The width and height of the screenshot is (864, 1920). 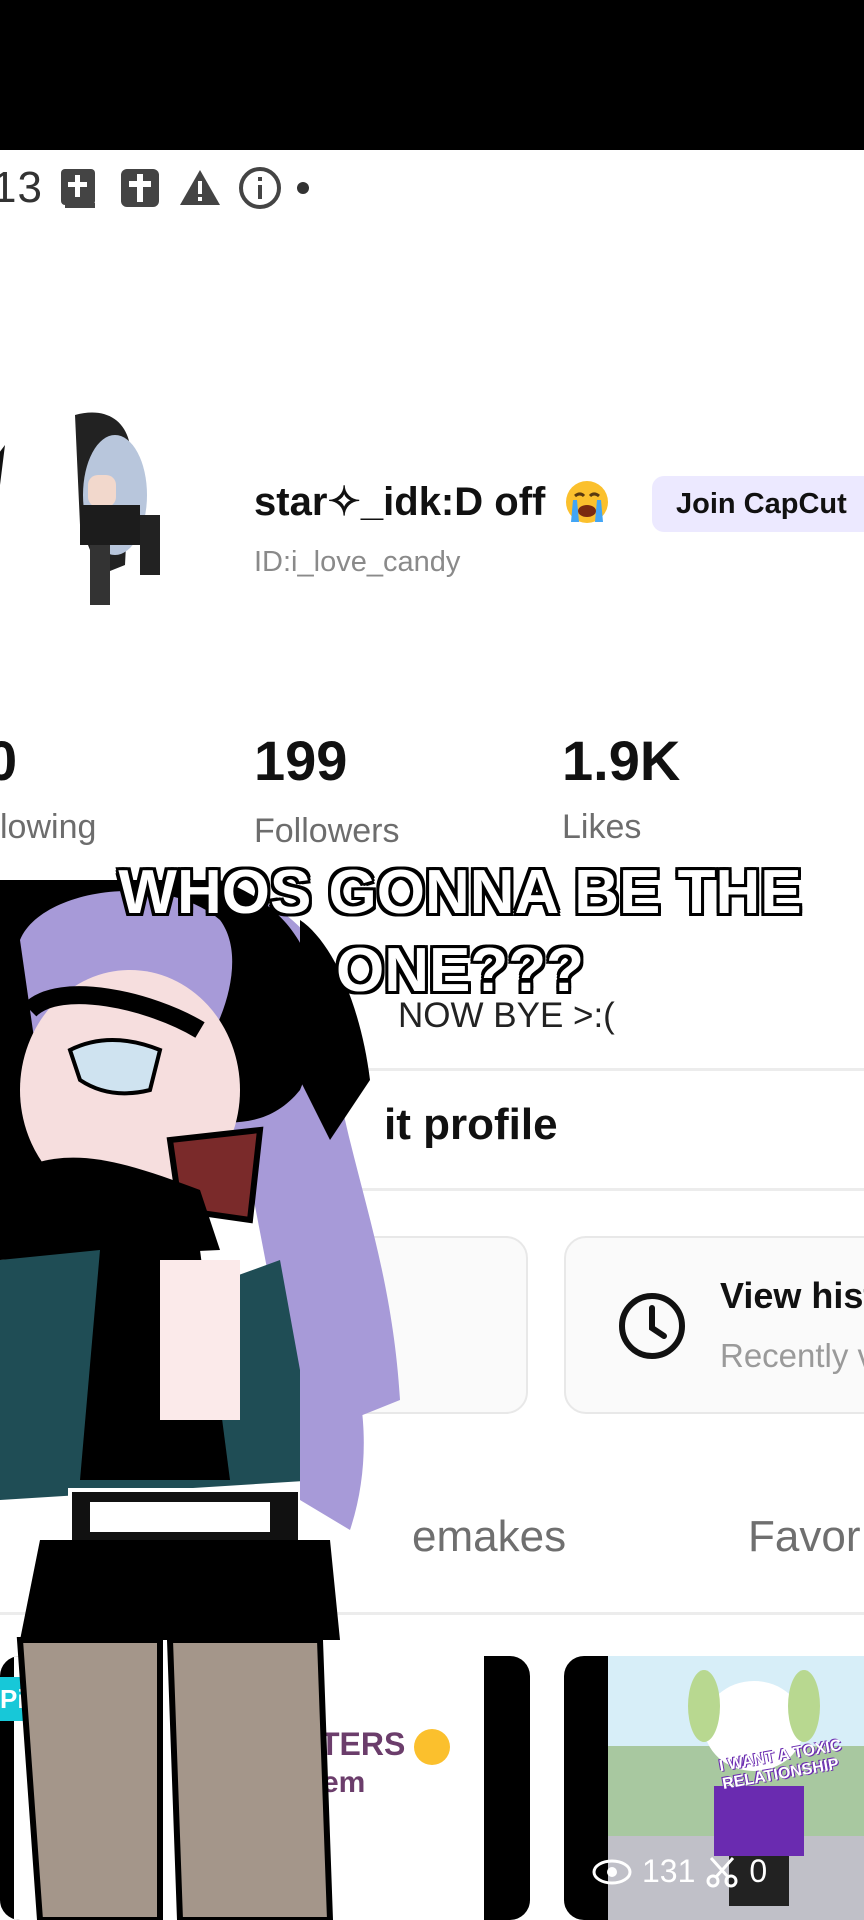 I want to click on status-bar: 13, so click(x=154, y=188).